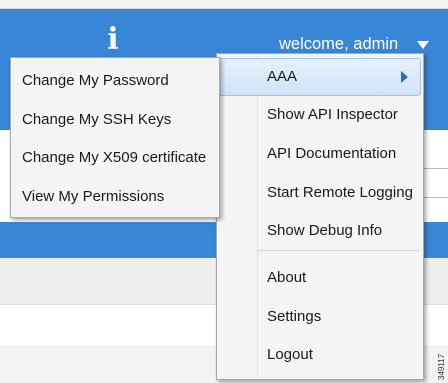  I want to click on submenu-item-label: Change My X509 certificate, so click(114, 157).